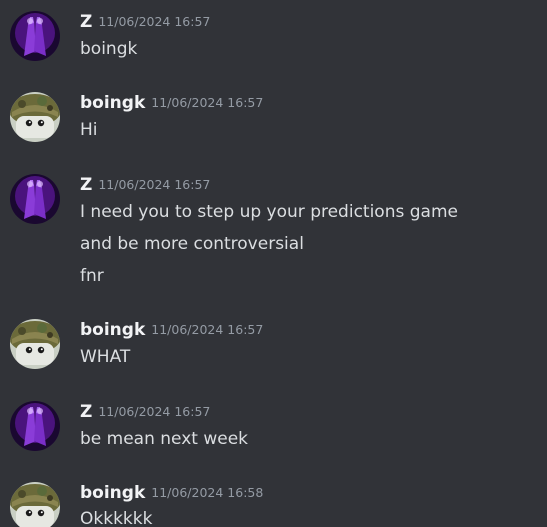  What do you see at coordinates (92, 276) in the screenshot?
I see `message-text: fnr` at bounding box center [92, 276].